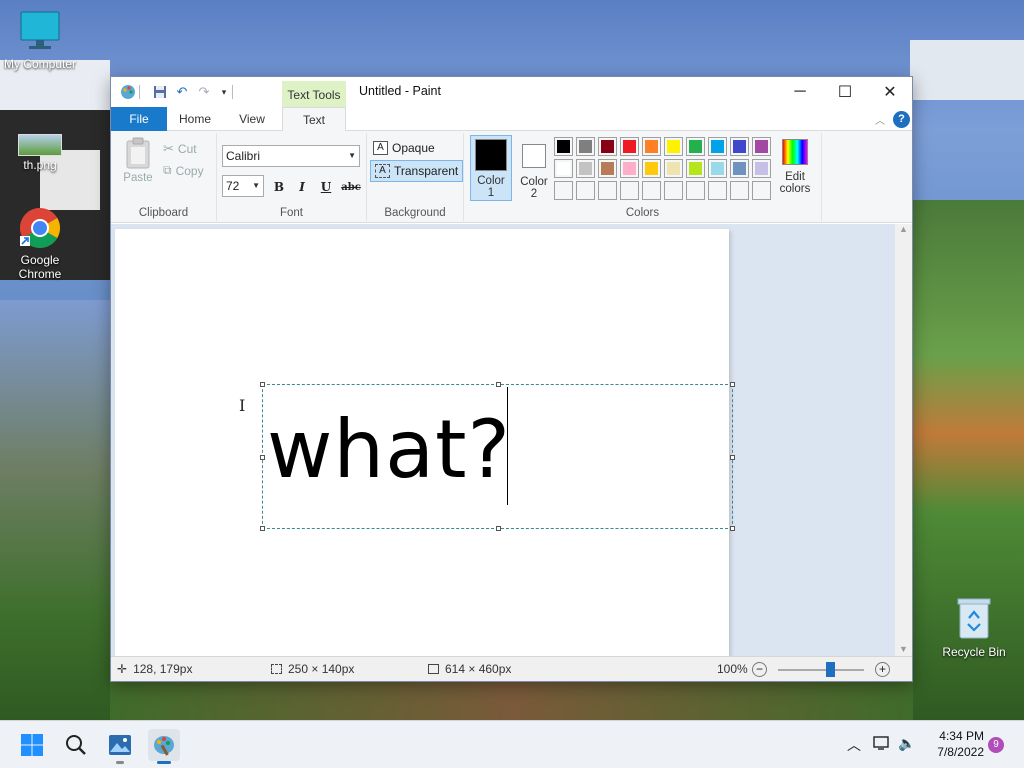 The height and width of the screenshot is (768, 1024). I want to click on tab-home: Home, so click(195, 119).